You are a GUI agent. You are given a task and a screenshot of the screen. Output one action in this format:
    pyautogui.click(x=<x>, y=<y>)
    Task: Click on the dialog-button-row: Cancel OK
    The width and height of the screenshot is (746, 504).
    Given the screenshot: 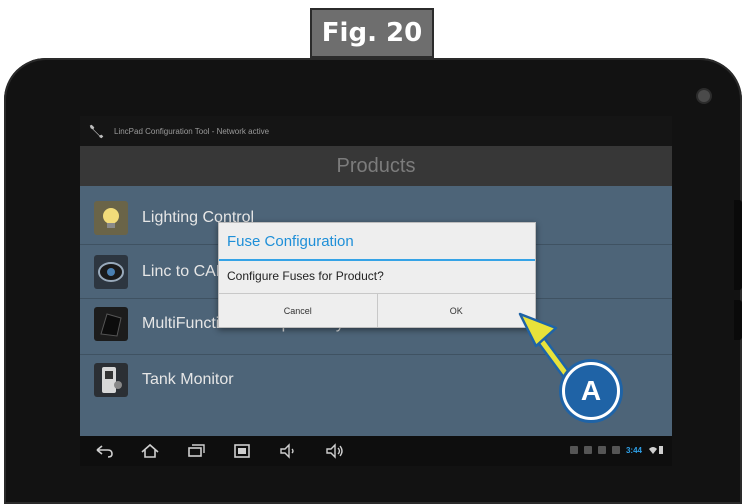 What is the action you would take?
    pyautogui.click(x=377, y=310)
    